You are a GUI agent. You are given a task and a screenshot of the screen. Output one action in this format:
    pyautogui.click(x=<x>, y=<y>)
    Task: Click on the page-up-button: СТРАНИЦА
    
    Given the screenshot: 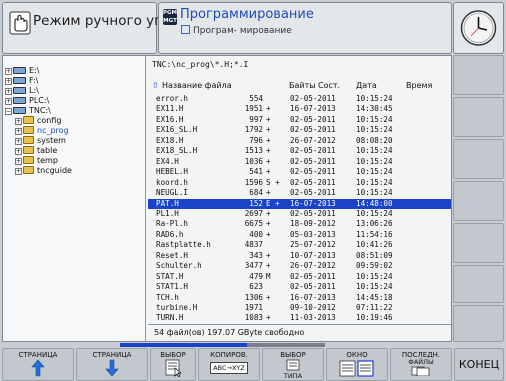 What is the action you would take?
    pyautogui.click(x=38, y=364)
    